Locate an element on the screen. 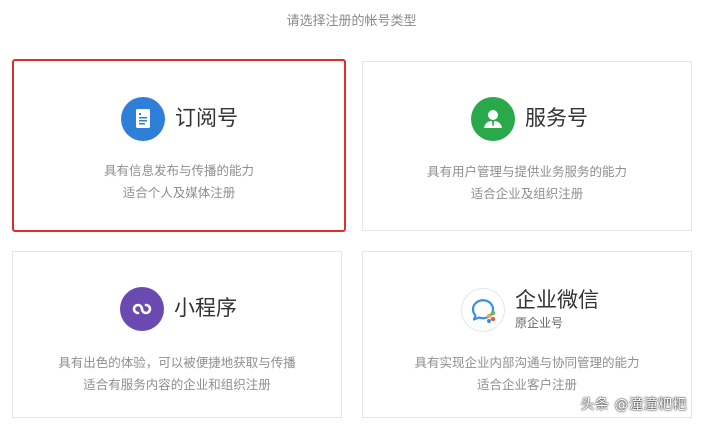 This screenshot has width=703, height=428. mini-program-card-header: 小程序 is located at coordinates (178, 309).